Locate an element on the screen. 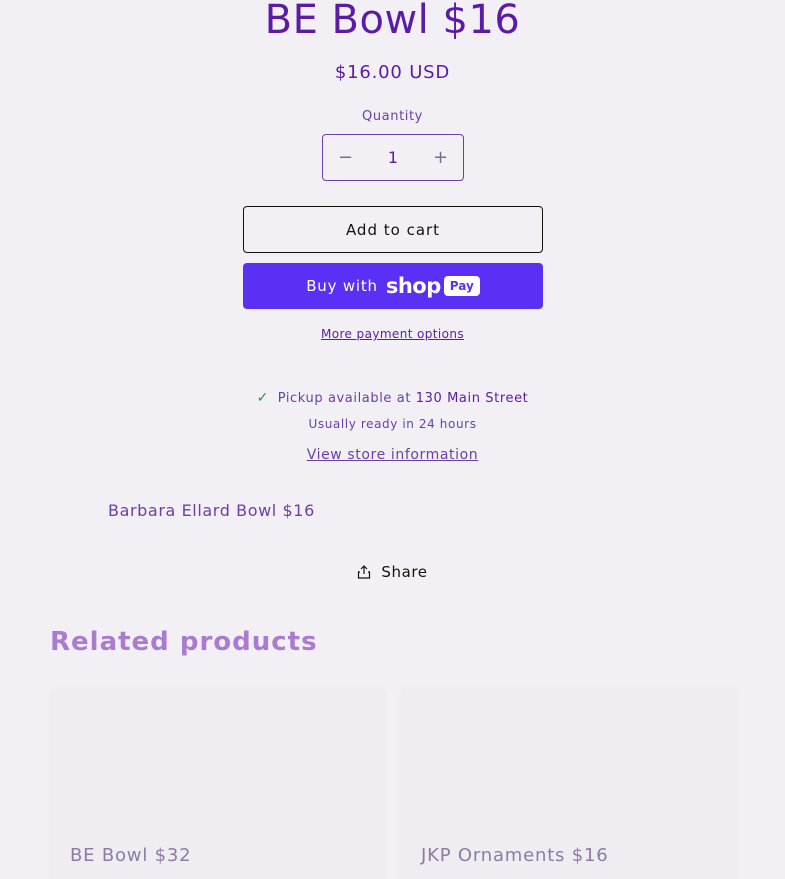 Image resolution: width=785 pixels, height=879 pixels. quantity-input: 1 is located at coordinates (393, 157).